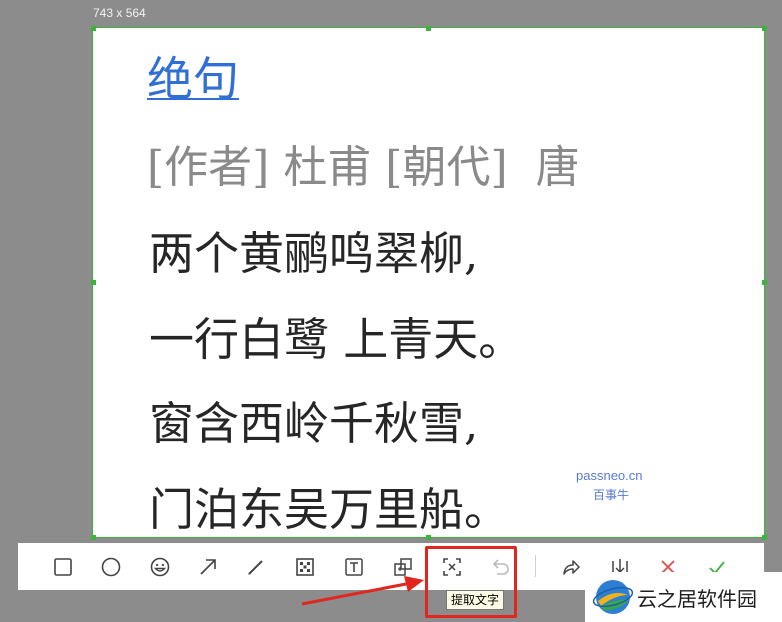 The width and height of the screenshot is (782, 622). I want to click on mosaic-tool-button, so click(305, 567).